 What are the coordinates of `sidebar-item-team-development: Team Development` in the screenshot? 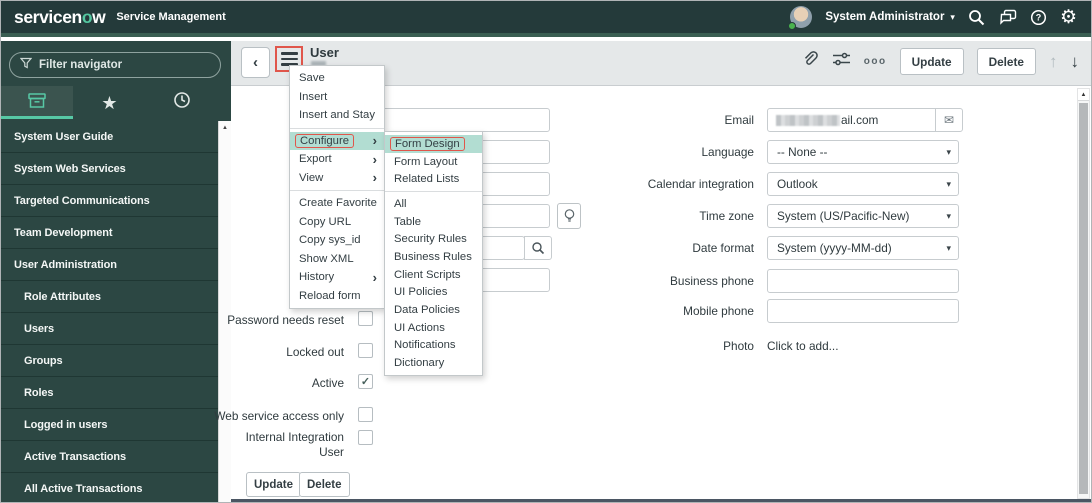 It's located at (109, 233).